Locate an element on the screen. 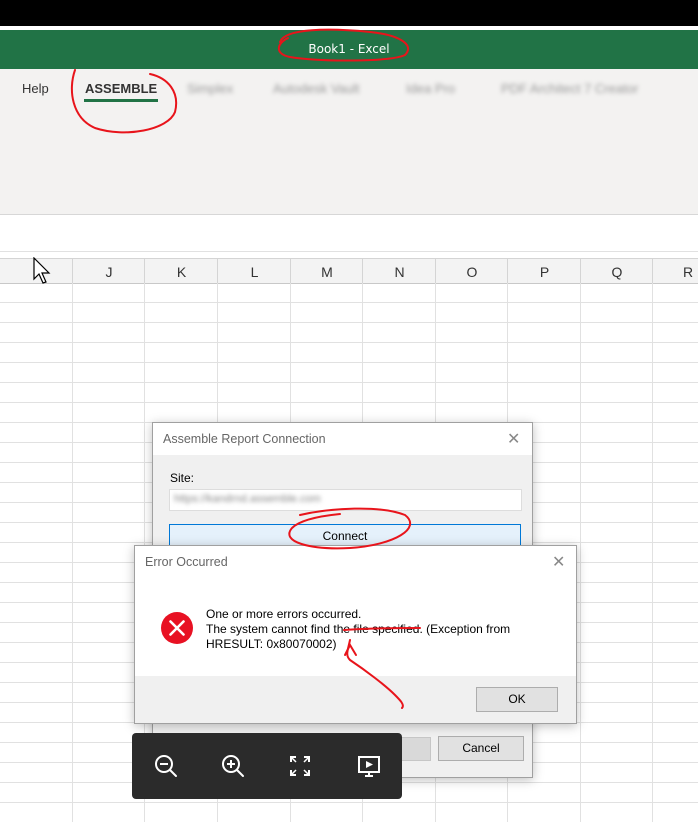 The width and height of the screenshot is (698, 822). zoom-out-icon is located at coordinates (166, 766).